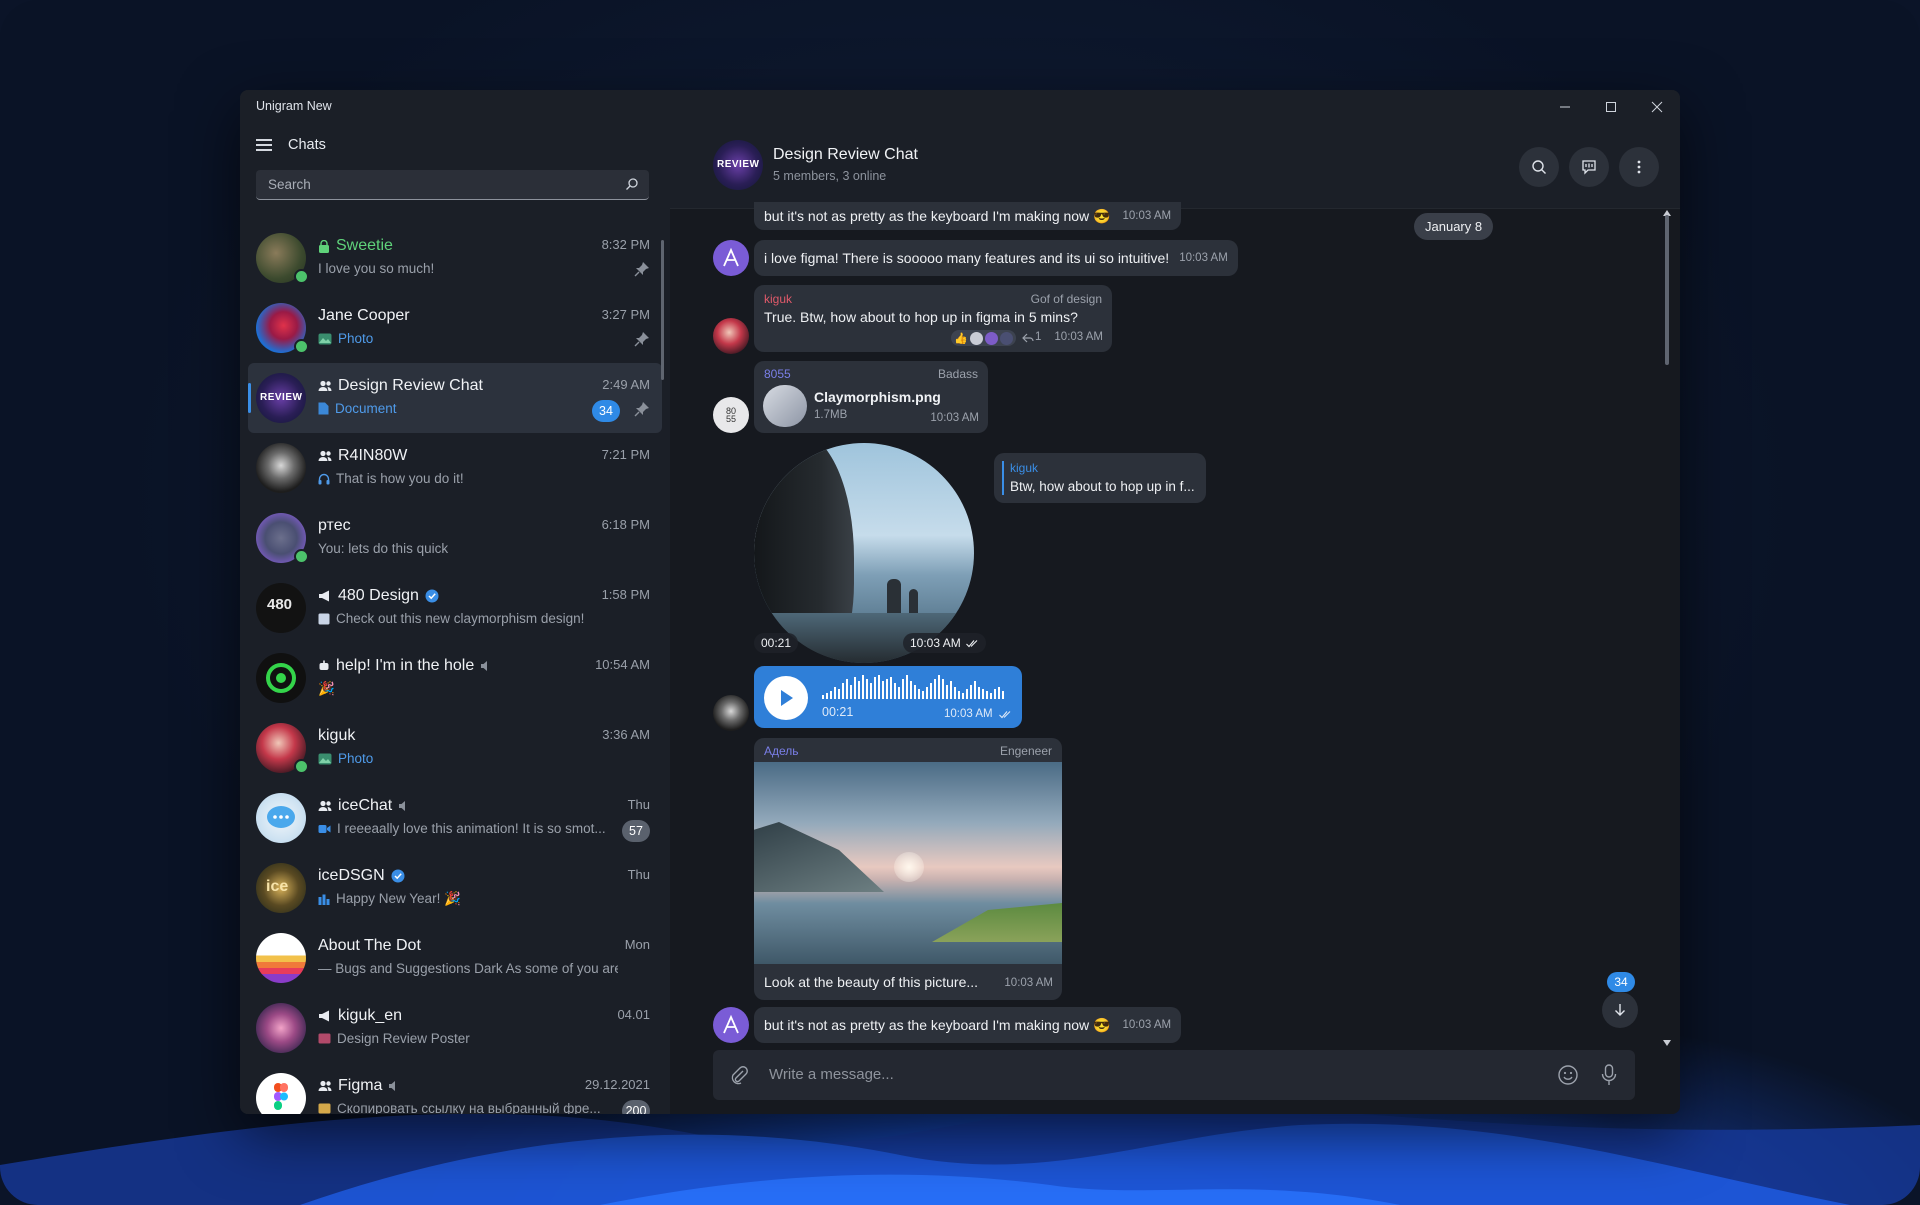 The width and height of the screenshot is (1920, 1205). I want to click on chat-preview: Happy New Year! 🎉, so click(398, 898).